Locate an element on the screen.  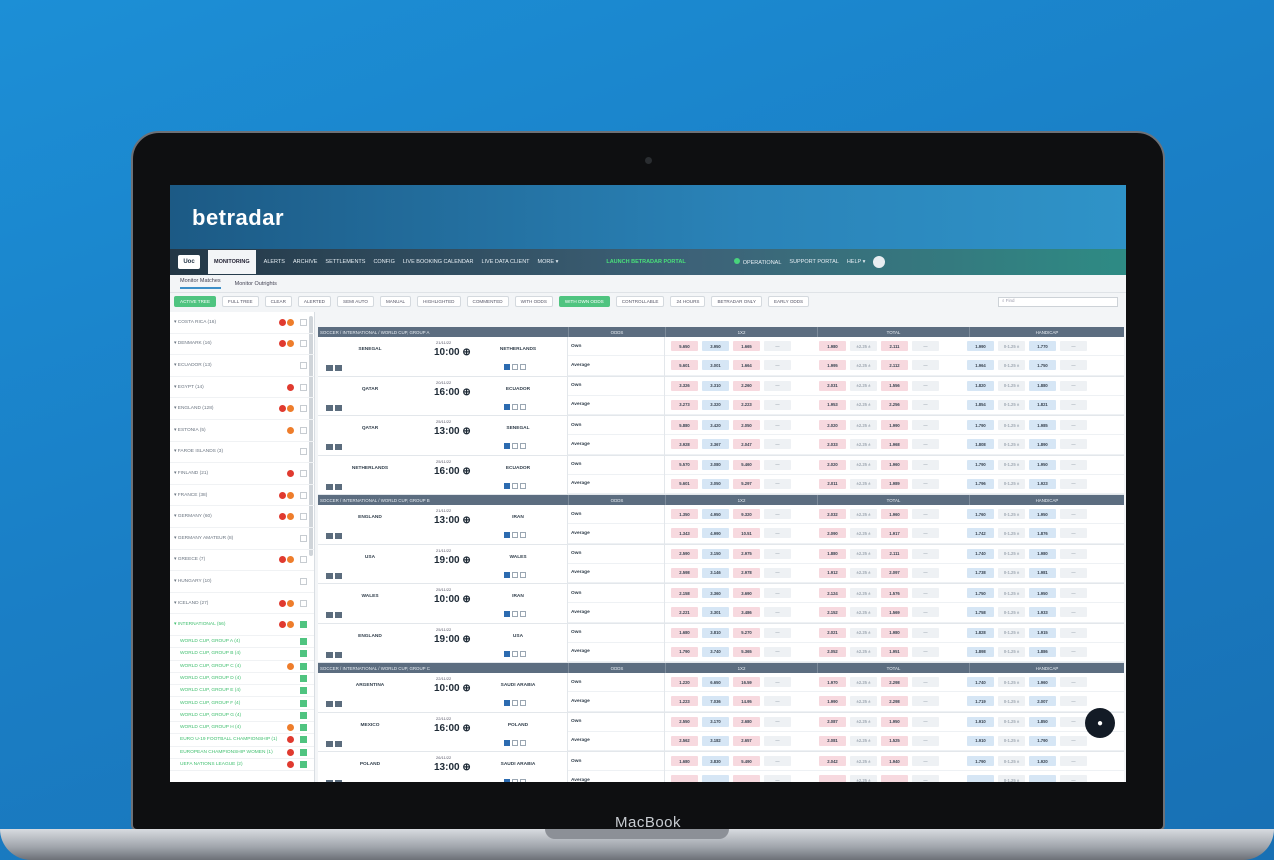
odd-draw: 3.320 is located at coordinates (715, 404).